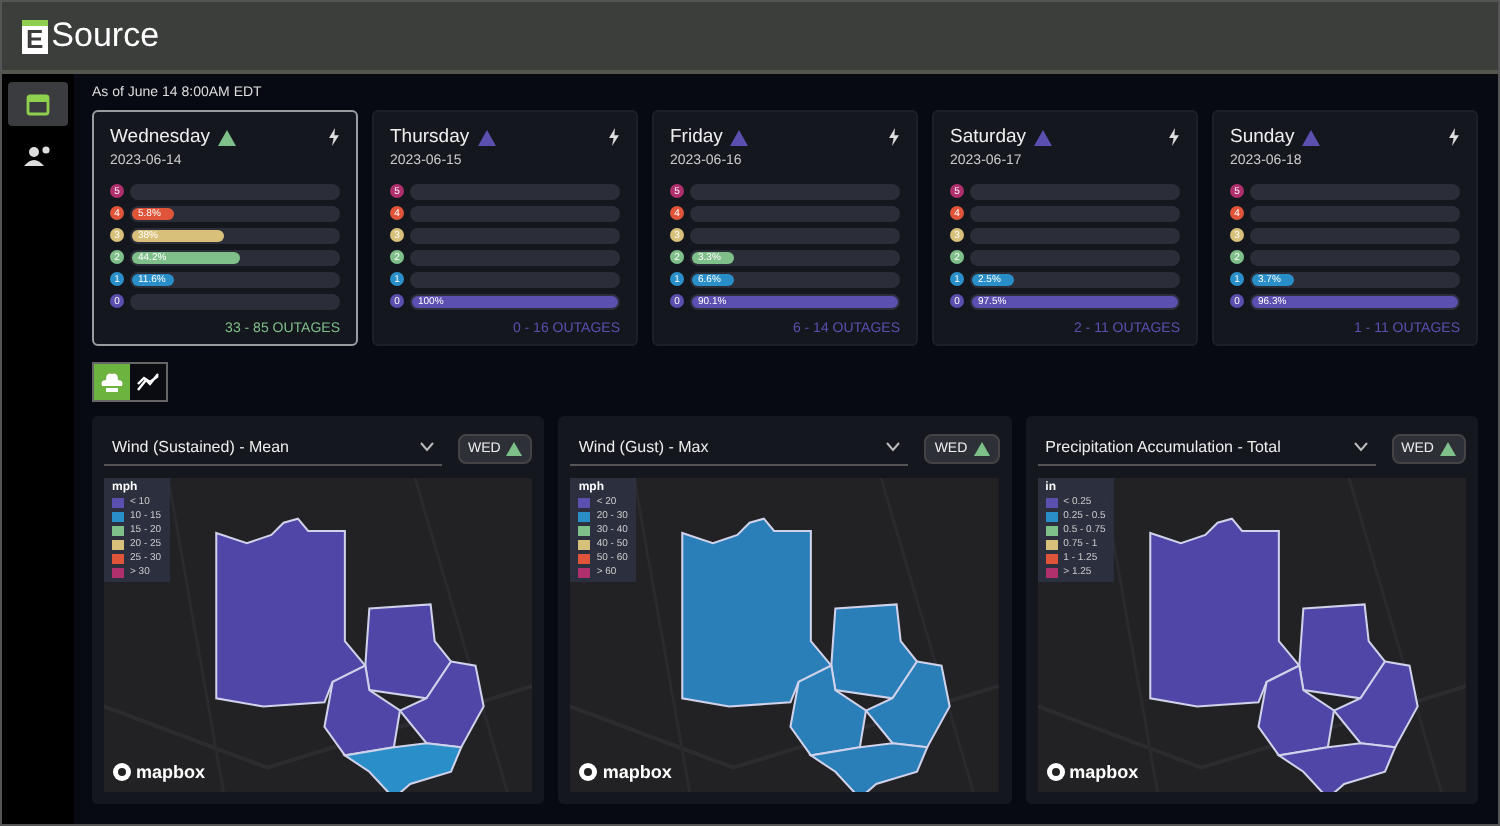  I want to click on people-icon, so click(38, 156).